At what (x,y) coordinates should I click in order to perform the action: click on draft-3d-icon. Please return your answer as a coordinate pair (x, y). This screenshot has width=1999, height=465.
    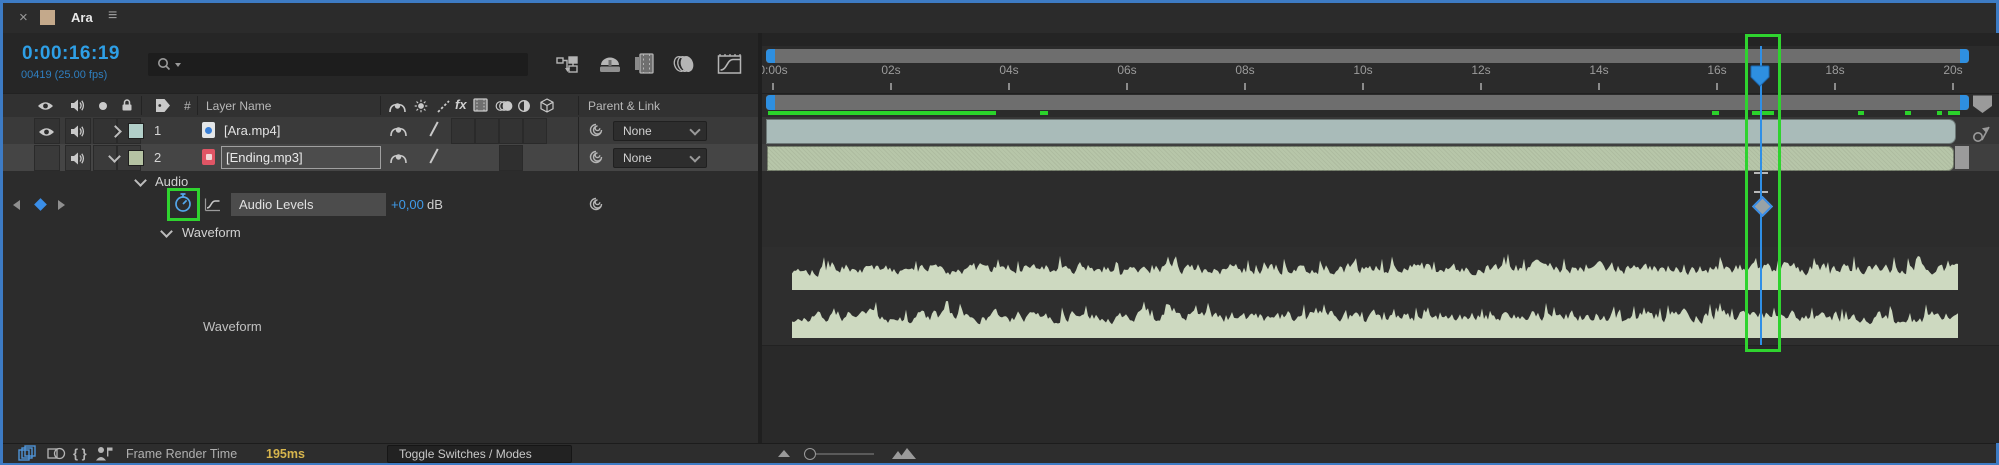
    Looking at the image, I should click on (610, 67).